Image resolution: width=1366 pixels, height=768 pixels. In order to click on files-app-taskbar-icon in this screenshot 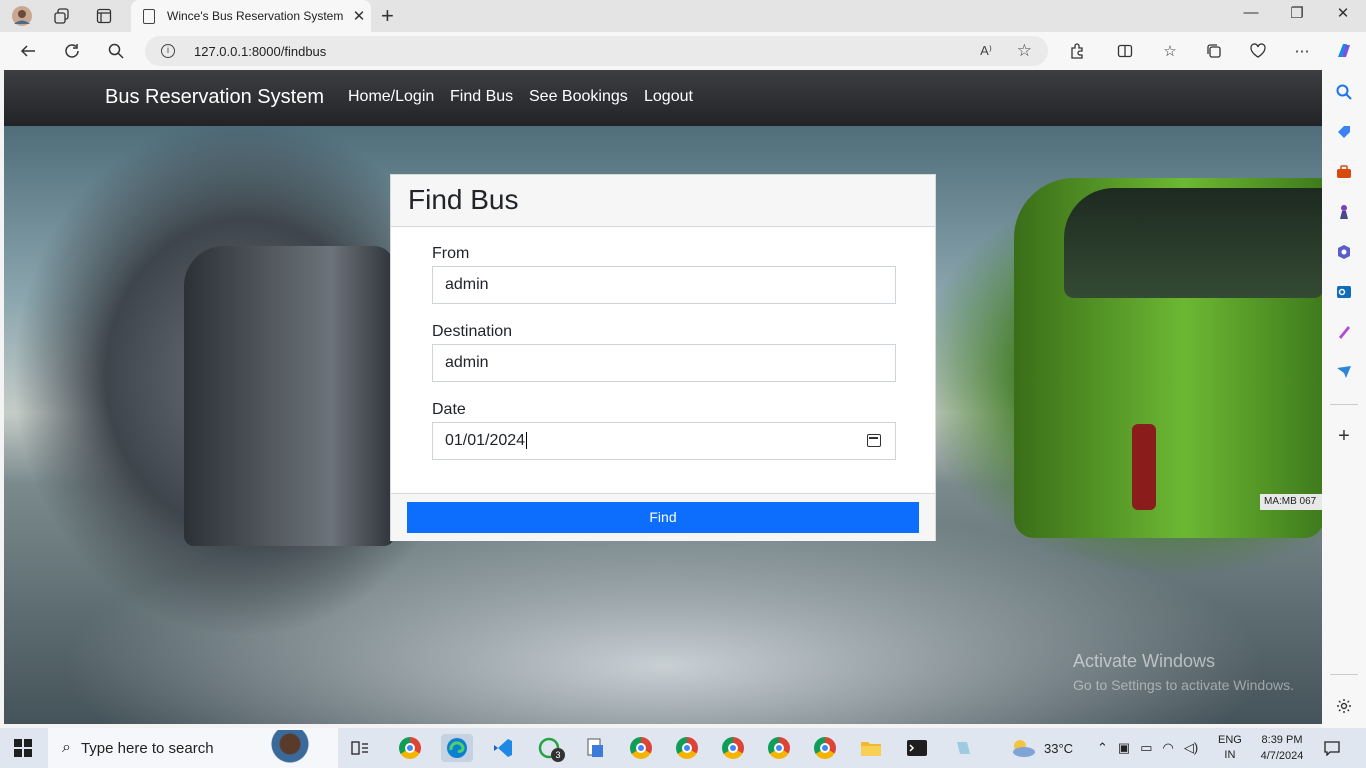, I will do `click(595, 748)`.